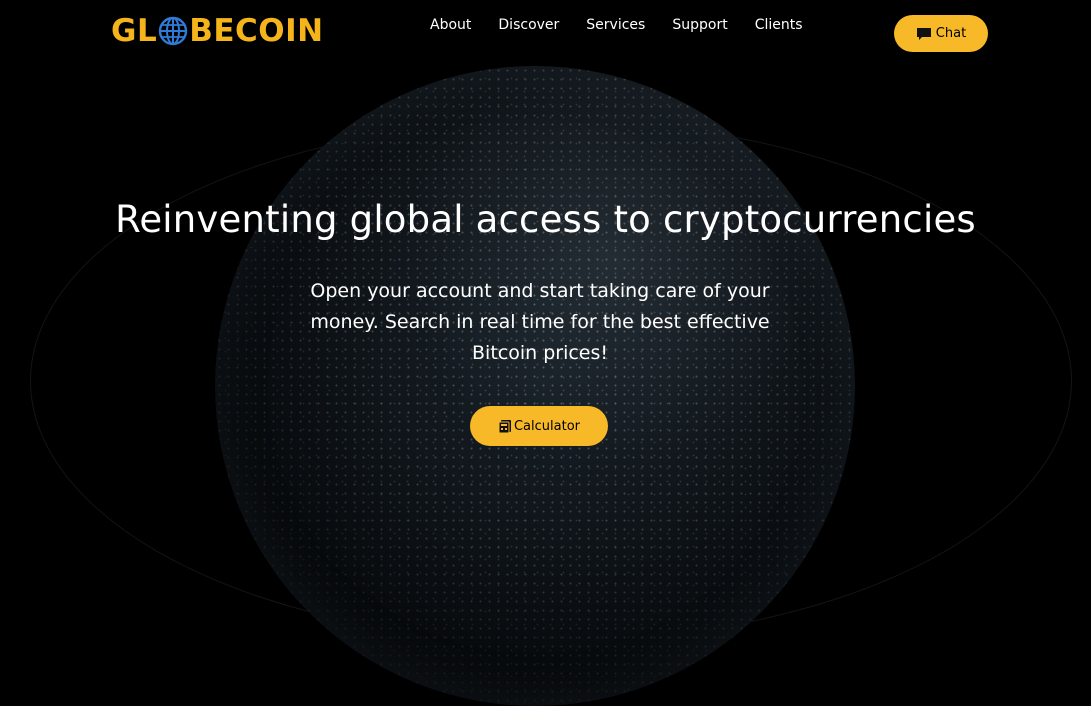 The width and height of the screenshot is (1091, 706). I want to click on logo: GL BECOIN, so click(217, 31).